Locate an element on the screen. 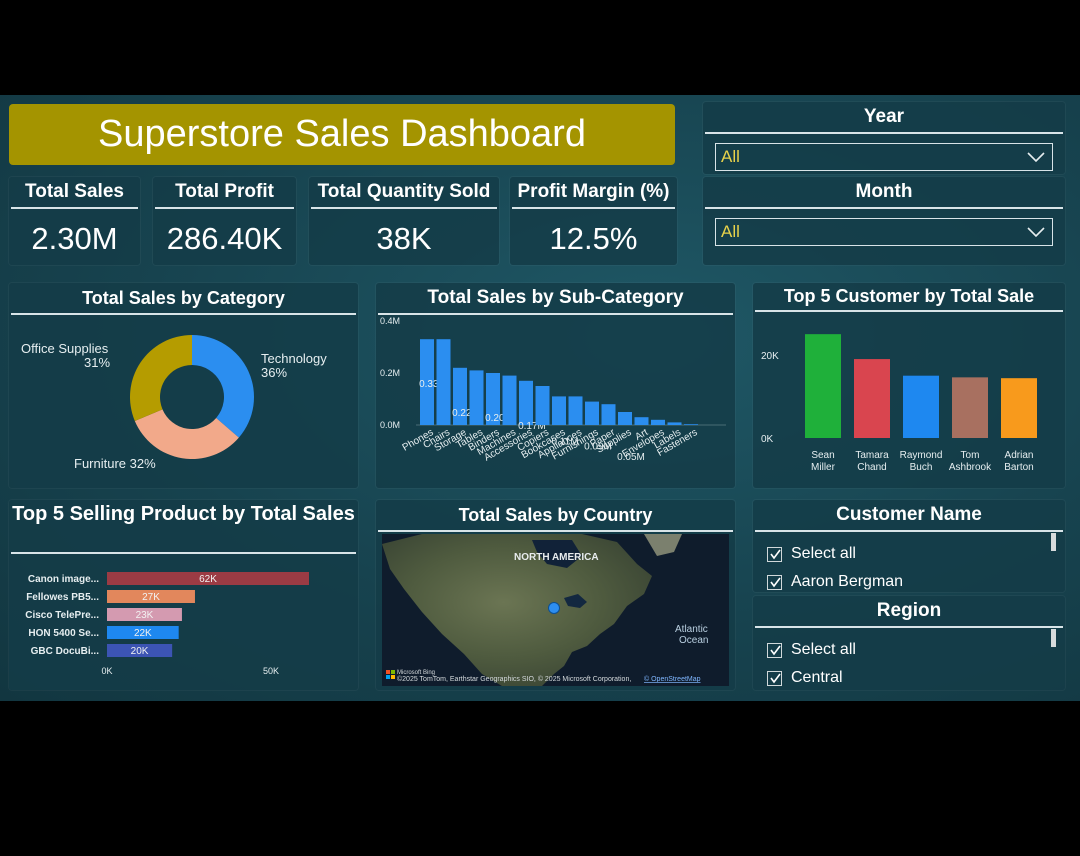  year-dropdown: All is located at coordinates (884, 157).